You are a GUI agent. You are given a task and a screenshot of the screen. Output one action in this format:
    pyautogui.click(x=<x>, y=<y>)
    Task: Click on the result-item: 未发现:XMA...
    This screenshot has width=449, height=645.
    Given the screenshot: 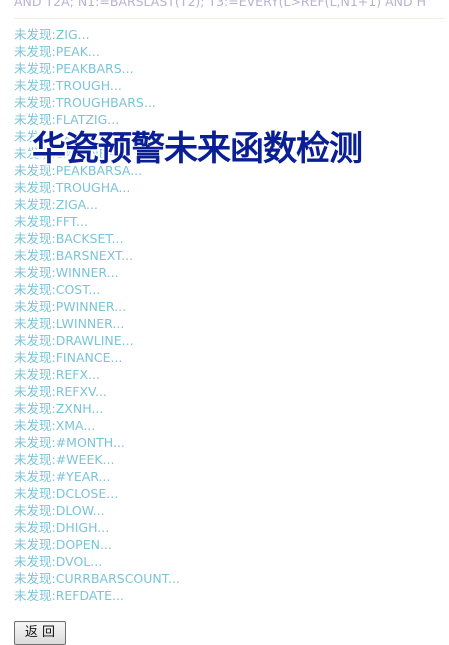 What is the action you would take?
    pyautogui.click(x=55, y=425)
    